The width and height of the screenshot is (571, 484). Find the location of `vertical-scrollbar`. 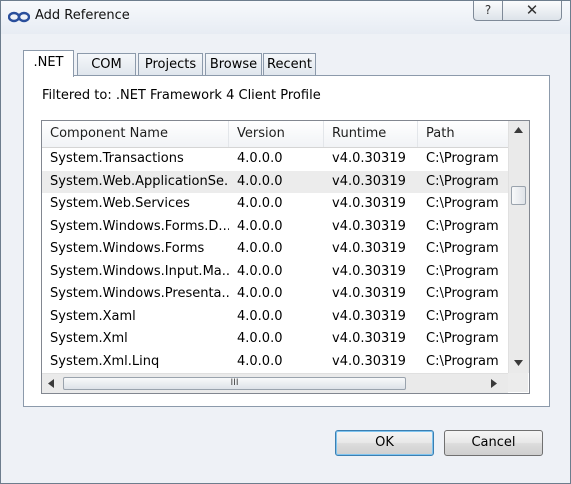

vertical-scrollbar is located at coordinates (518, 247).